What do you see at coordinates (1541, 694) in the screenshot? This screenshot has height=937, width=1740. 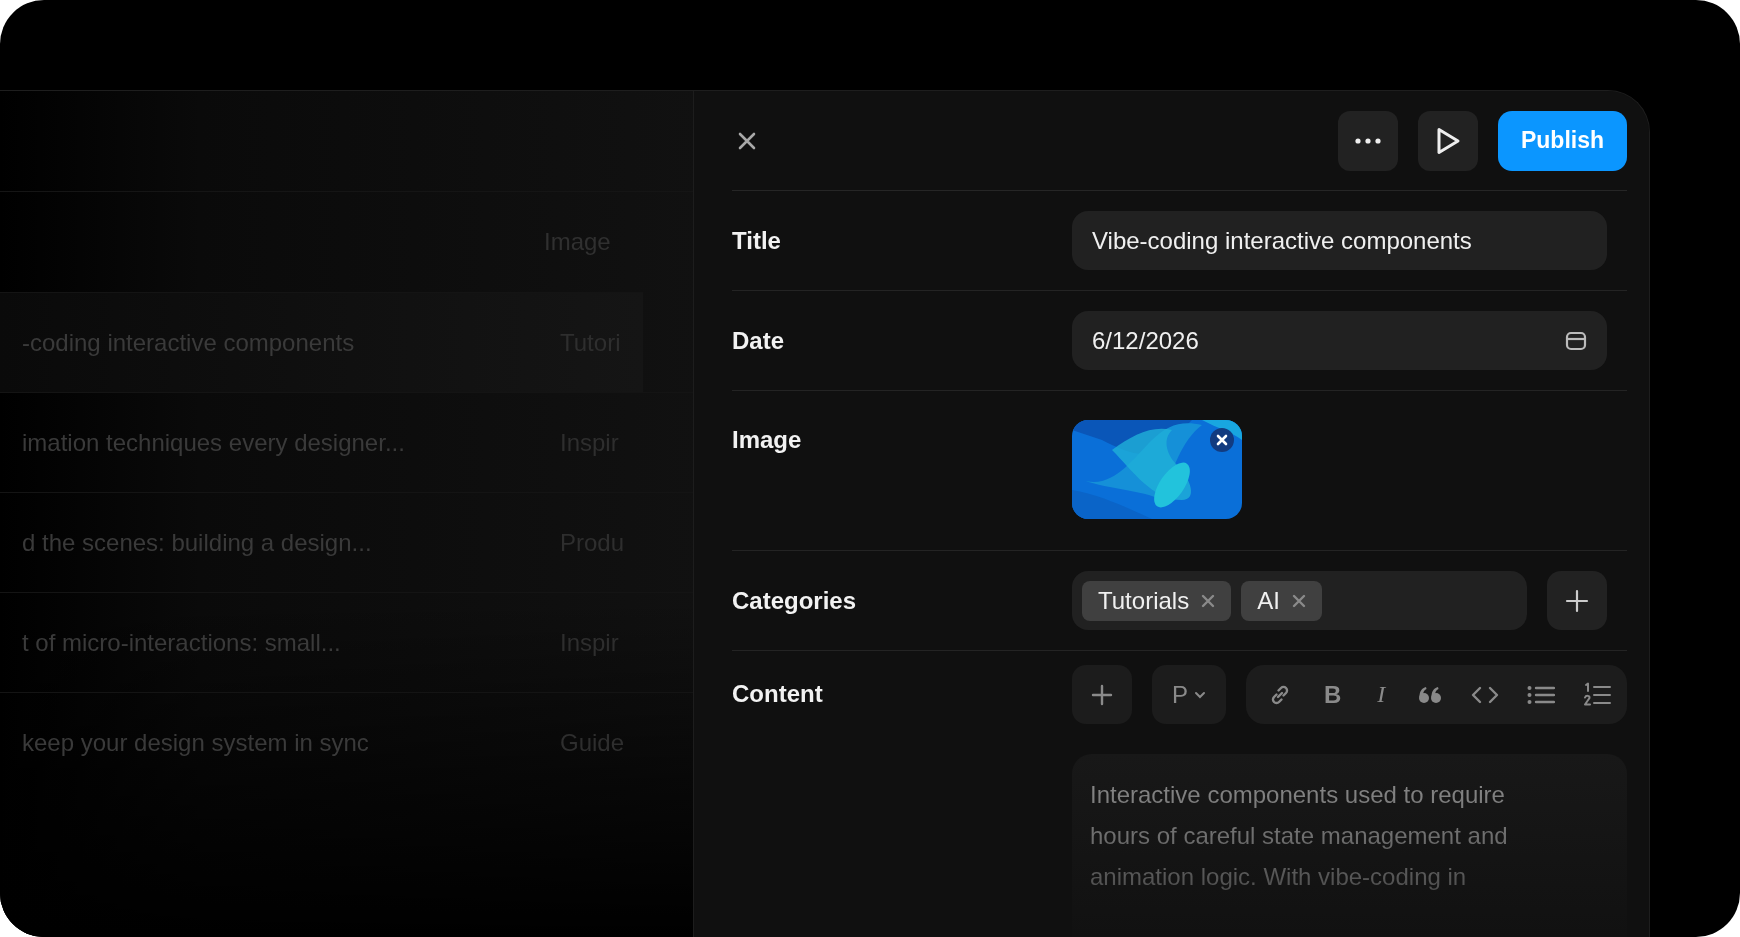 I see `bullet-list-icon` at bounding box center [1541, 694].